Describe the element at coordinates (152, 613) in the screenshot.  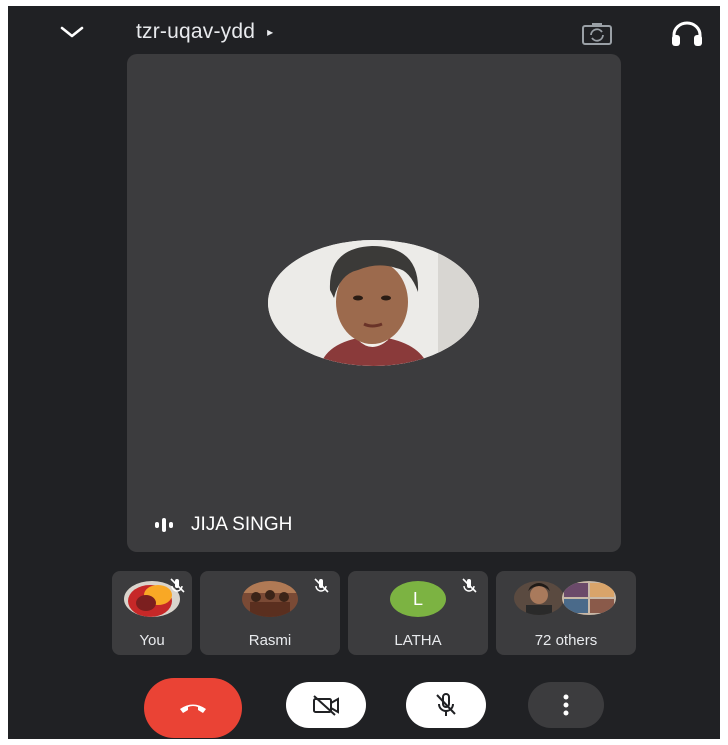
I see `participant-tile-you: You` at that location.